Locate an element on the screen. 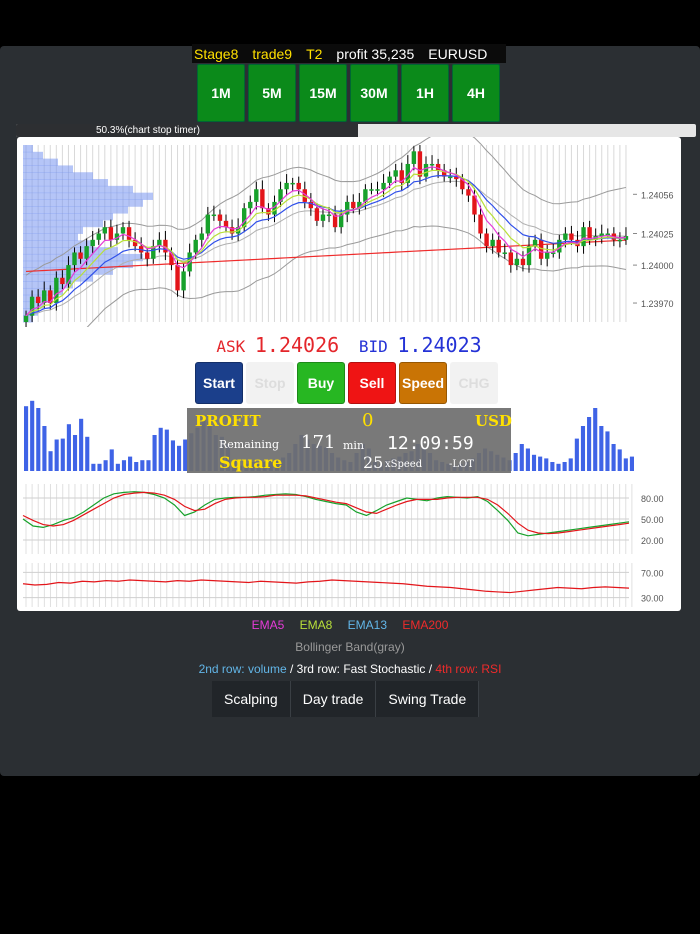 Image resolution: width=700 pixels, height=934 pixels. timeframe-1m-button: 1M is located at coordinates (221, 93).